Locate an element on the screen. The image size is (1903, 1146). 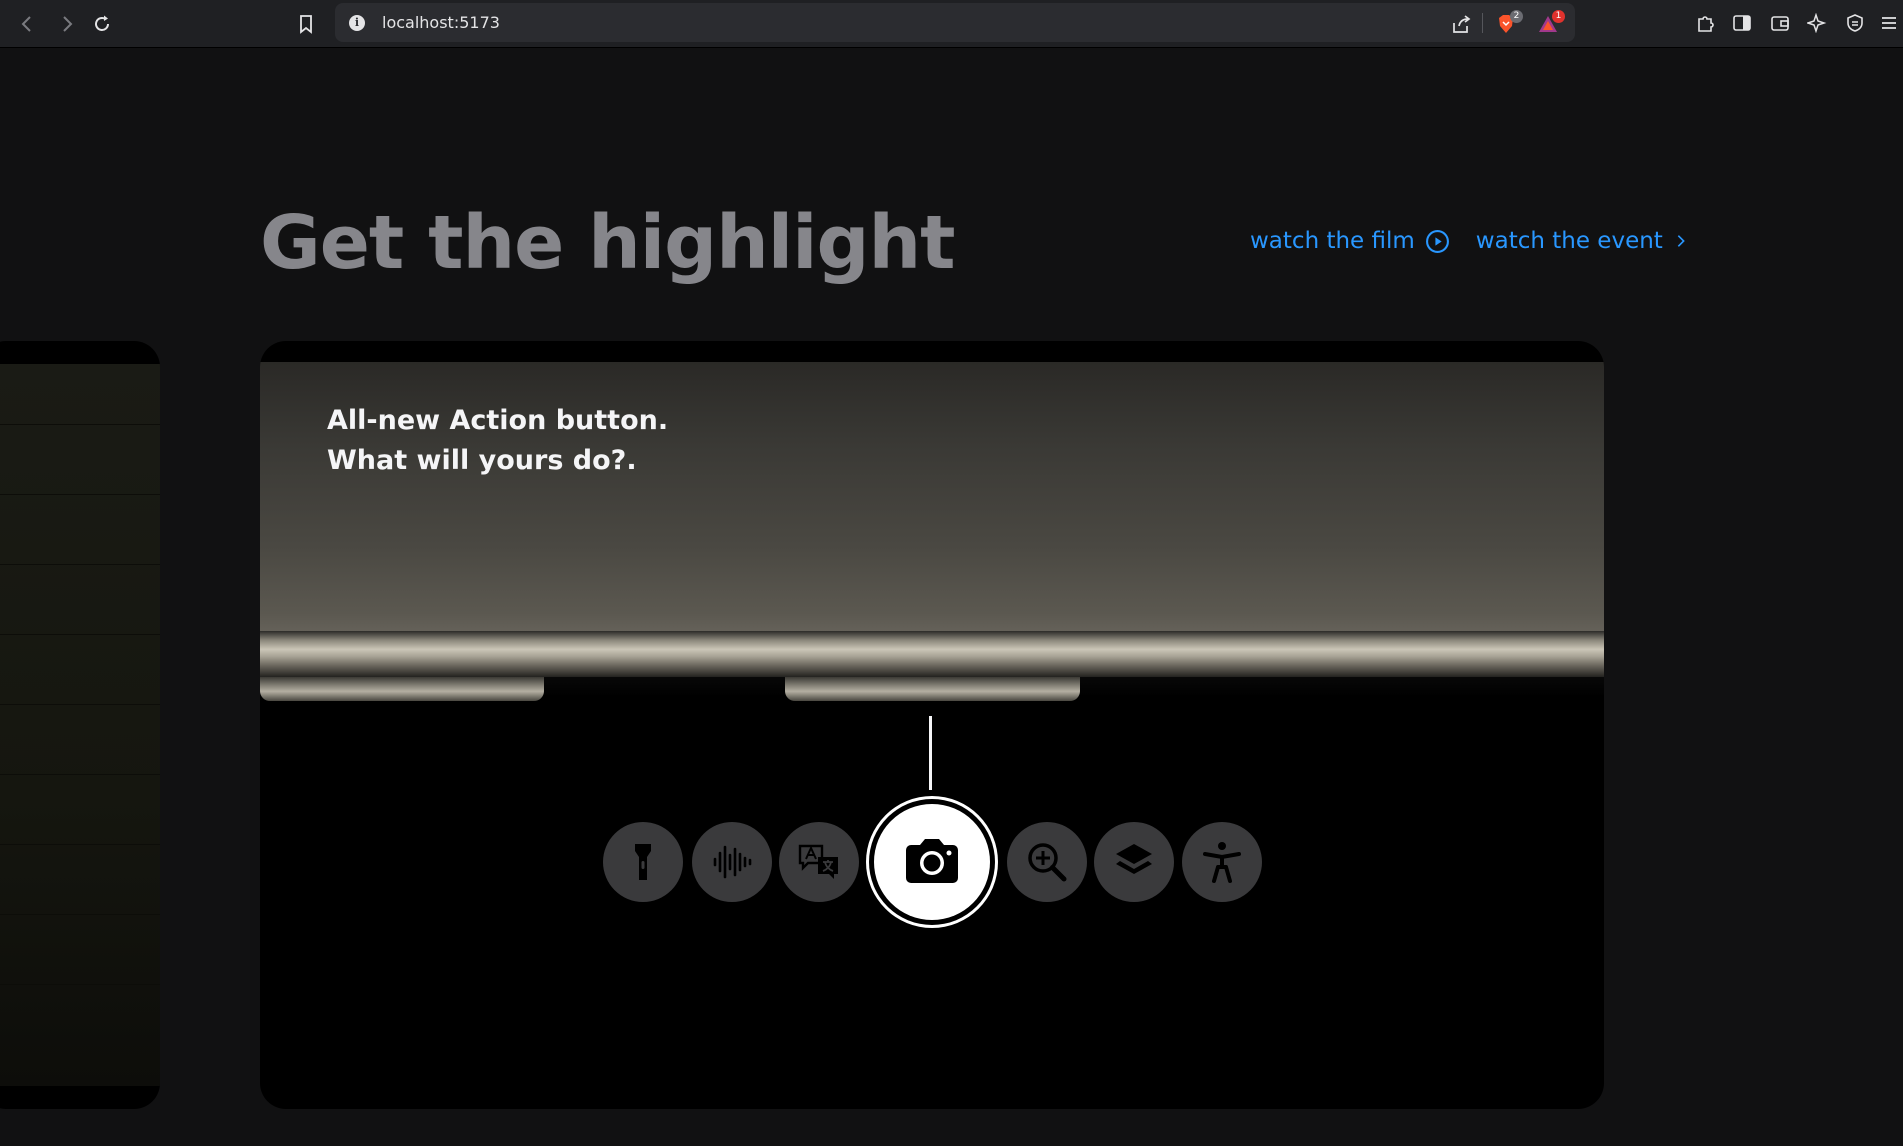
previous-slide-card is located at coordinates (80, 725).